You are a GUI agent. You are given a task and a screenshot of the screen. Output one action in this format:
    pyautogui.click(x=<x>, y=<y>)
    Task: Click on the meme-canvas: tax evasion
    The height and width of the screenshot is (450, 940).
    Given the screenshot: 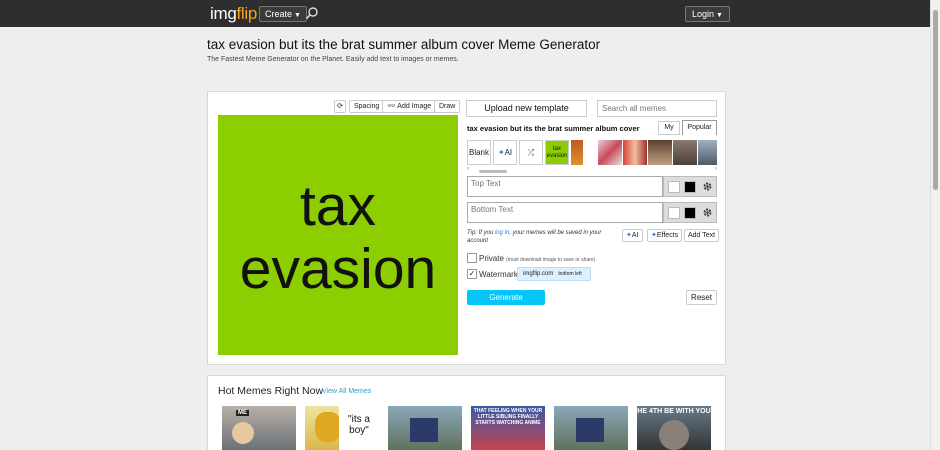 What is the action you would take?
    pyautogui.click(x=338, y=235)
    